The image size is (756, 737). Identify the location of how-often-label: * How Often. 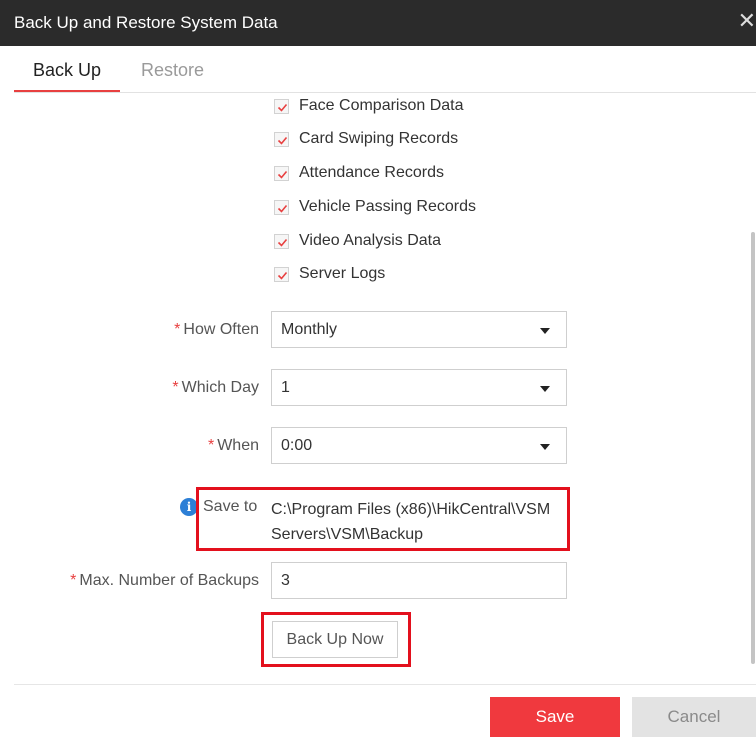
(139, 330).